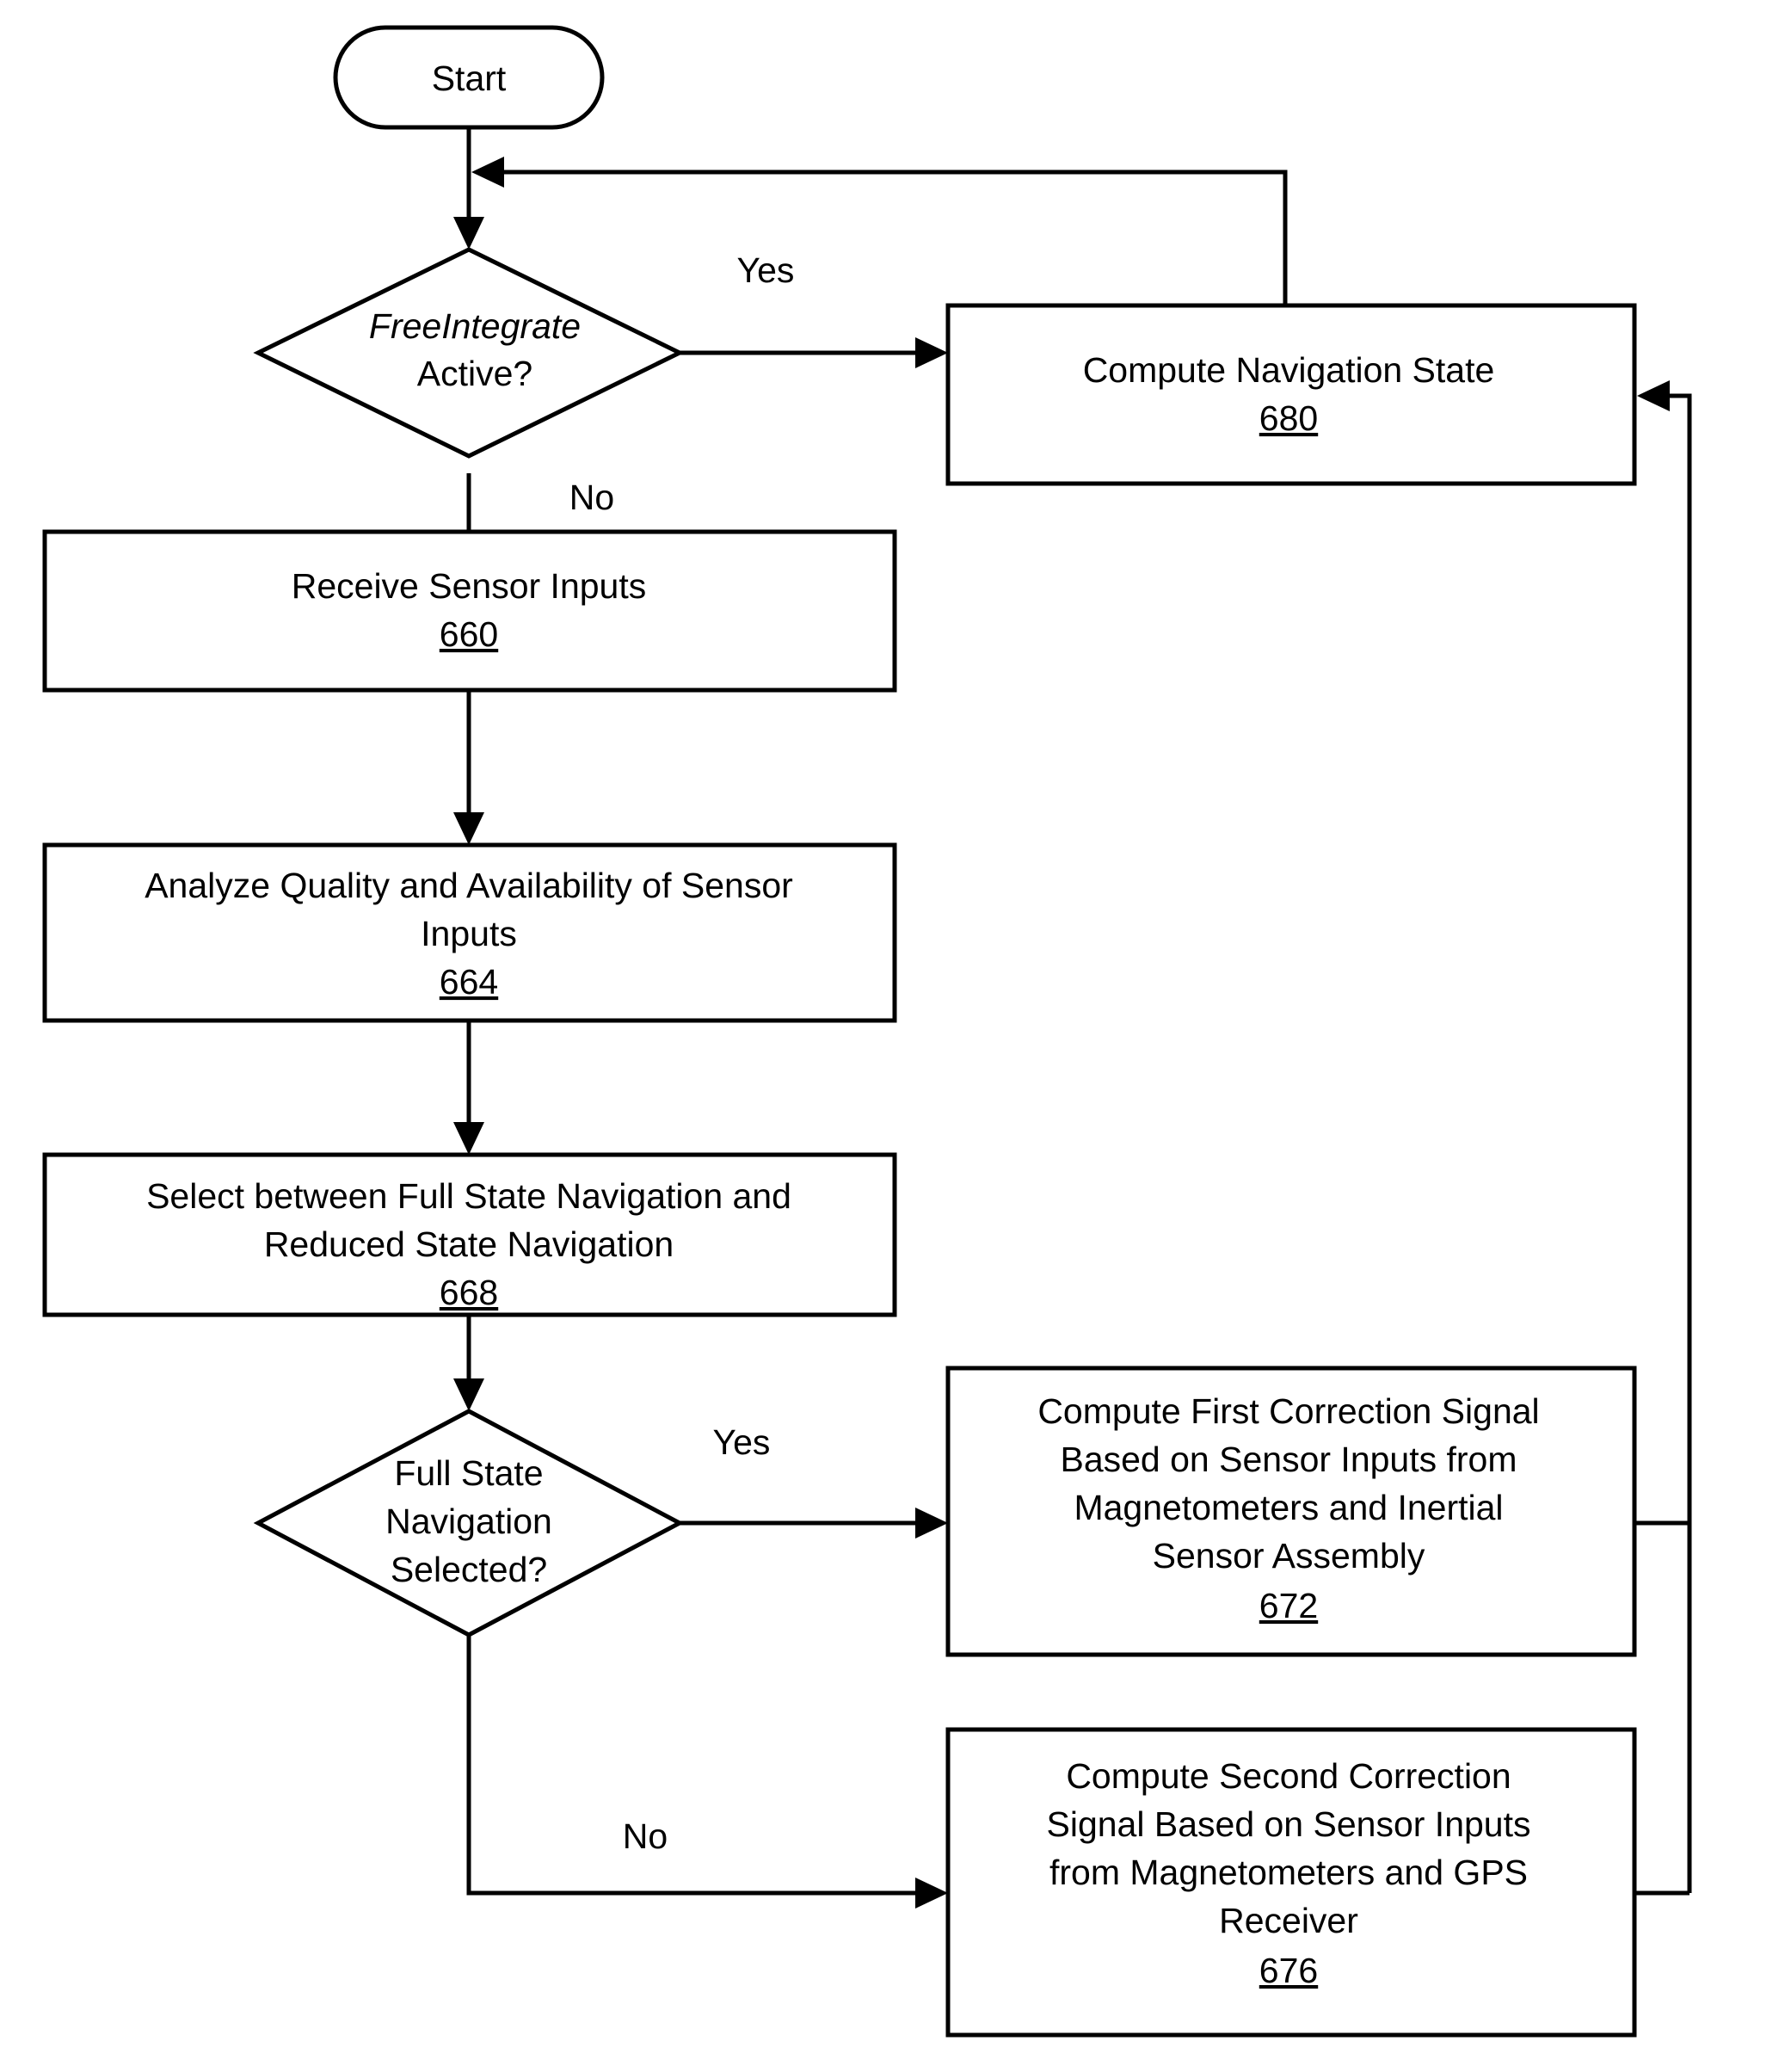  Describe the element at coordinates (469, 1292) in the screenshot. I see `ref-668: 668` at that location.